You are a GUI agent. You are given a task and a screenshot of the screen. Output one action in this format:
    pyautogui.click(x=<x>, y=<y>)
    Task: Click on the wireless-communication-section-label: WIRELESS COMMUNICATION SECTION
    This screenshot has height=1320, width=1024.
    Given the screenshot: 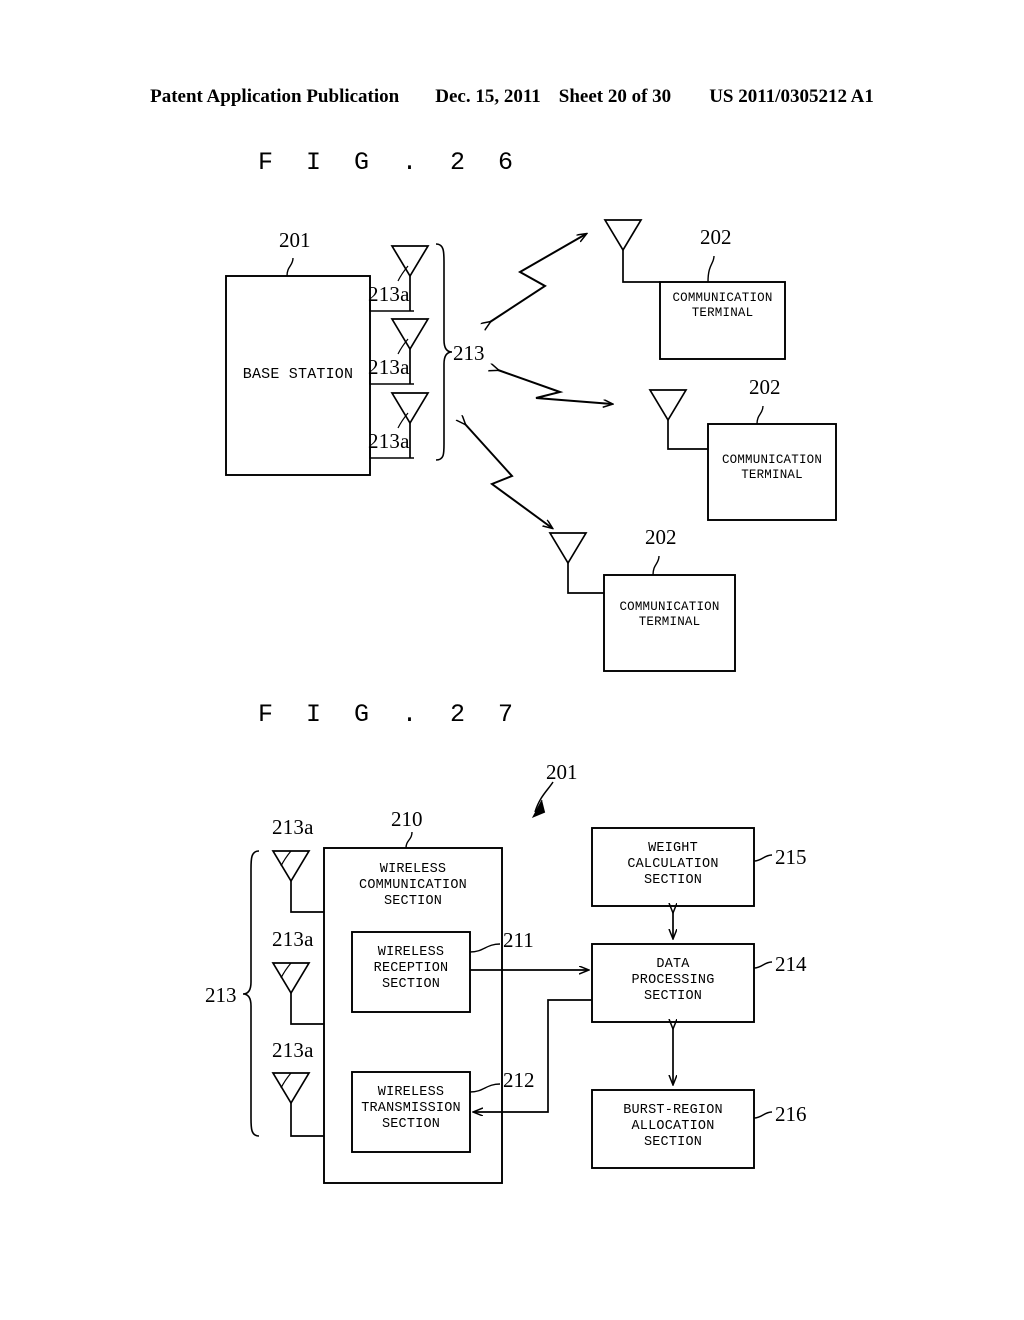 What is the action you would take?
    pyautogui.click(x=413, y=885)
    